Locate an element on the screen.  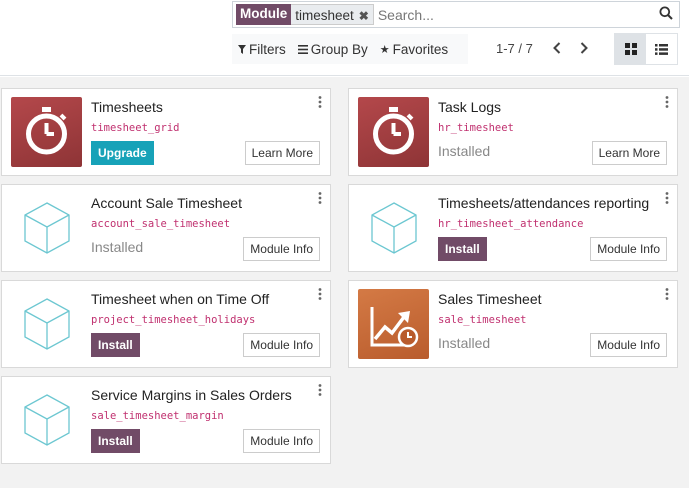
list-view-icon is located at coordinates (661, 49).